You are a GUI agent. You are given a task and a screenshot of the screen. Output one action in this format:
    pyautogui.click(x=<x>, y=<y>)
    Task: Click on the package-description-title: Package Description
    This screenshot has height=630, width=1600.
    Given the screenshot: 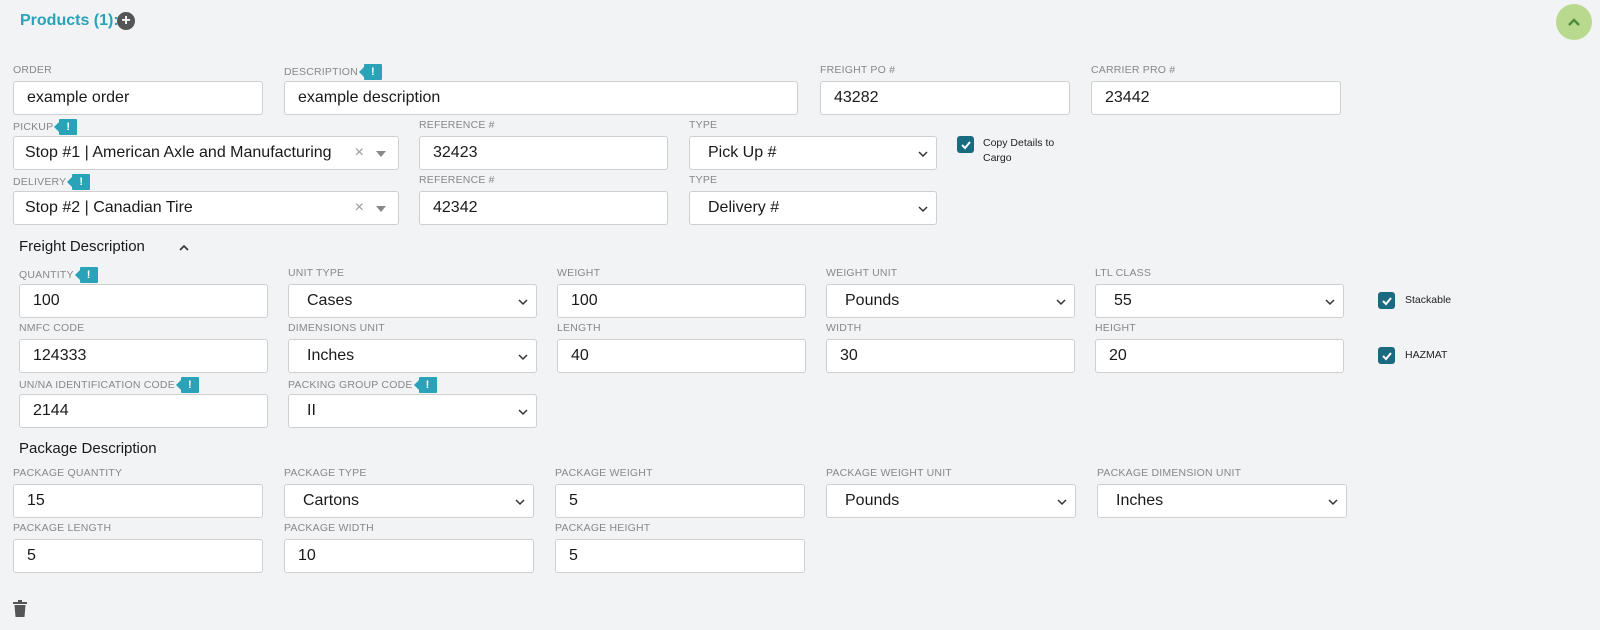 What is the action you would take?
    pyautogui.click(x=88, y=448)
    